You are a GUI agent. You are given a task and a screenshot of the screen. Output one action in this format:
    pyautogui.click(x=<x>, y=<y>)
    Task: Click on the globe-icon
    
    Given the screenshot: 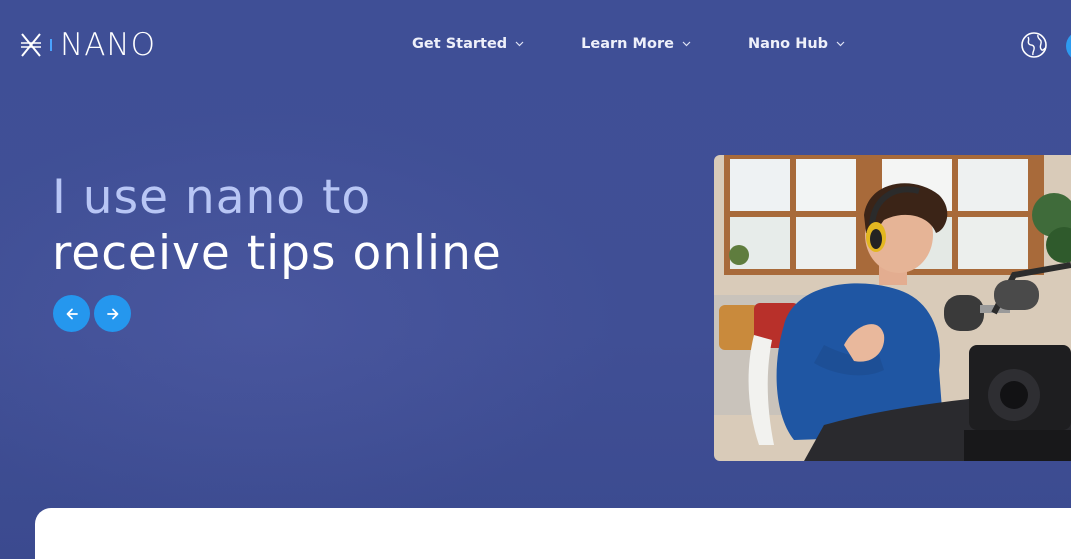 What is the action you would take?
    pyautogui.click(x=1034, y=45)
    